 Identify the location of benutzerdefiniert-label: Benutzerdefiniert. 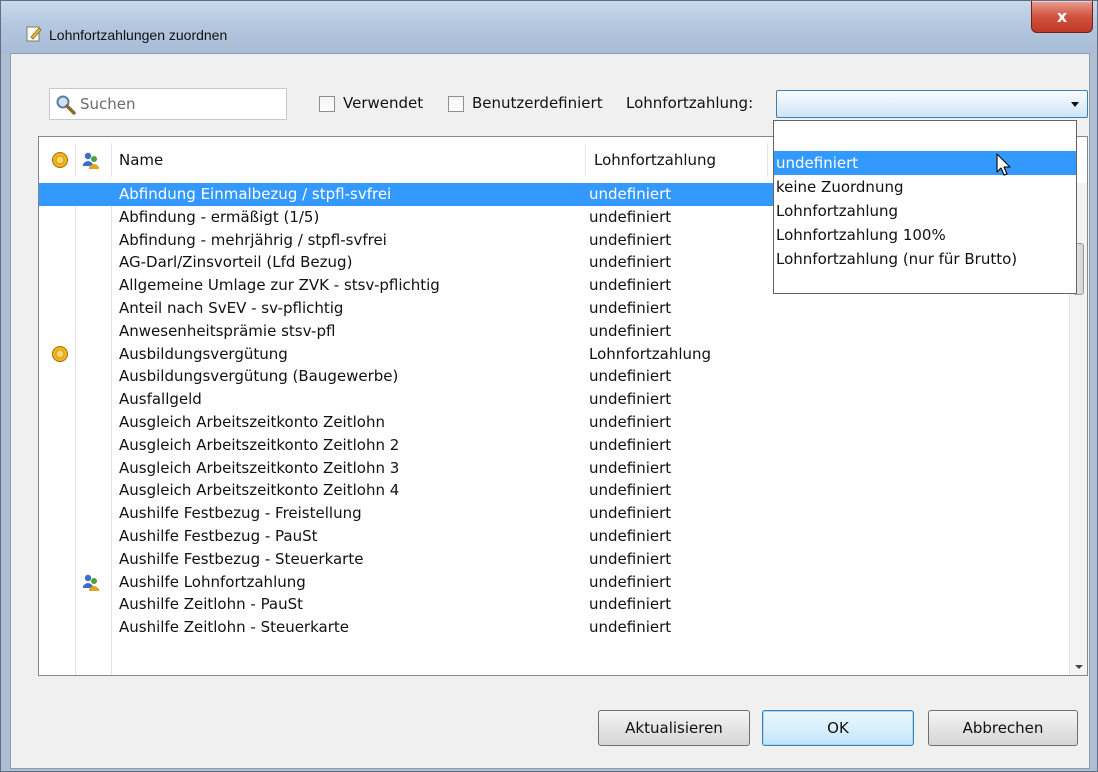
(537, 103).